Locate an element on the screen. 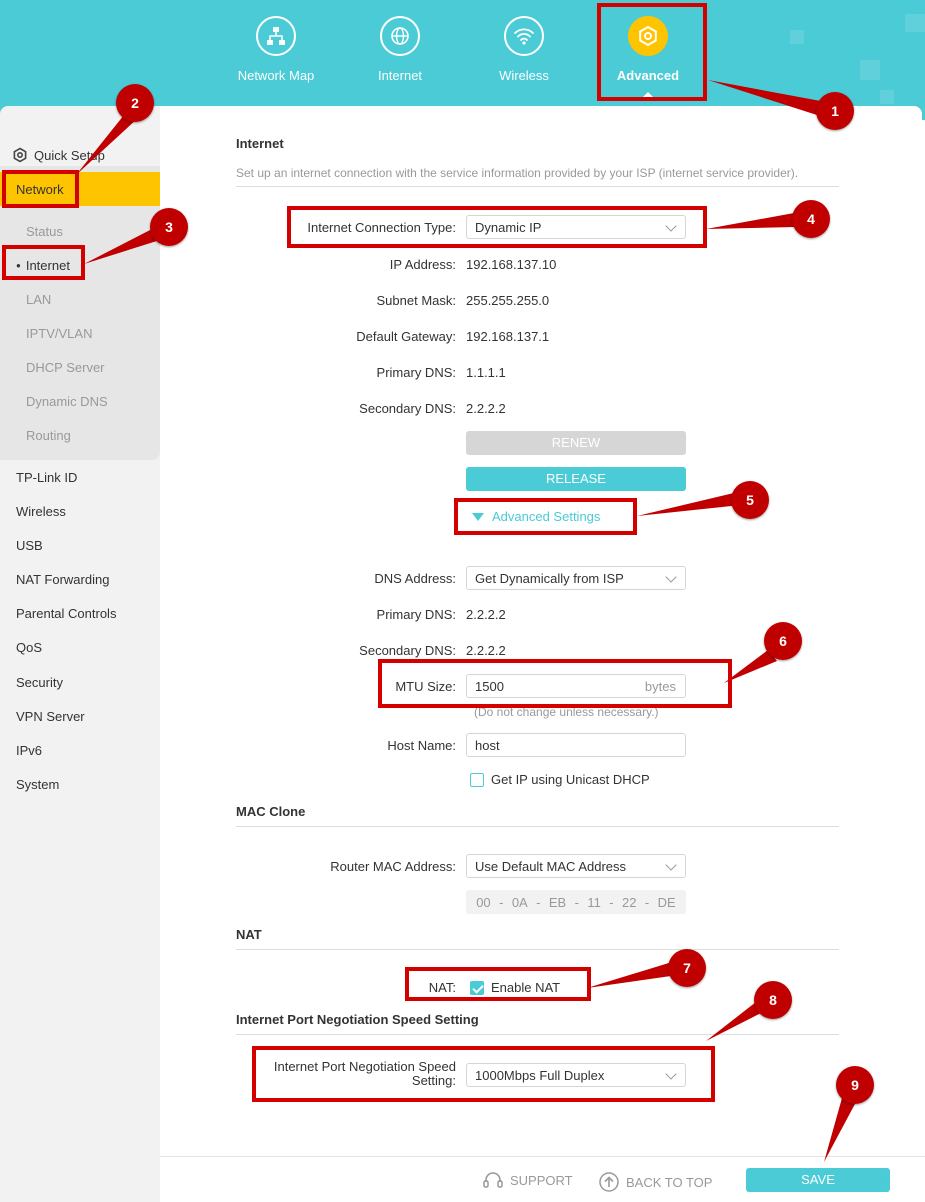 The image size is (925, 1202). sidebar-item-network: Network is located at coordinates (80, 189).